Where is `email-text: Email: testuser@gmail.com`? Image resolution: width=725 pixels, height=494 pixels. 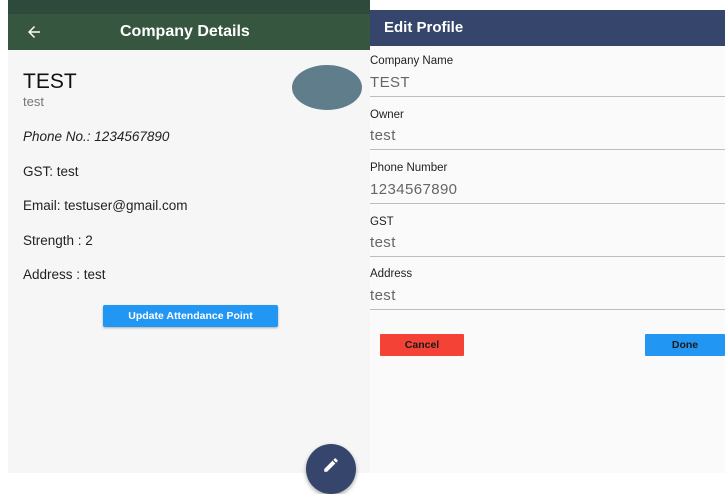 email-text: Email: testuser@gmail.com is located at coordinates (105, 205).